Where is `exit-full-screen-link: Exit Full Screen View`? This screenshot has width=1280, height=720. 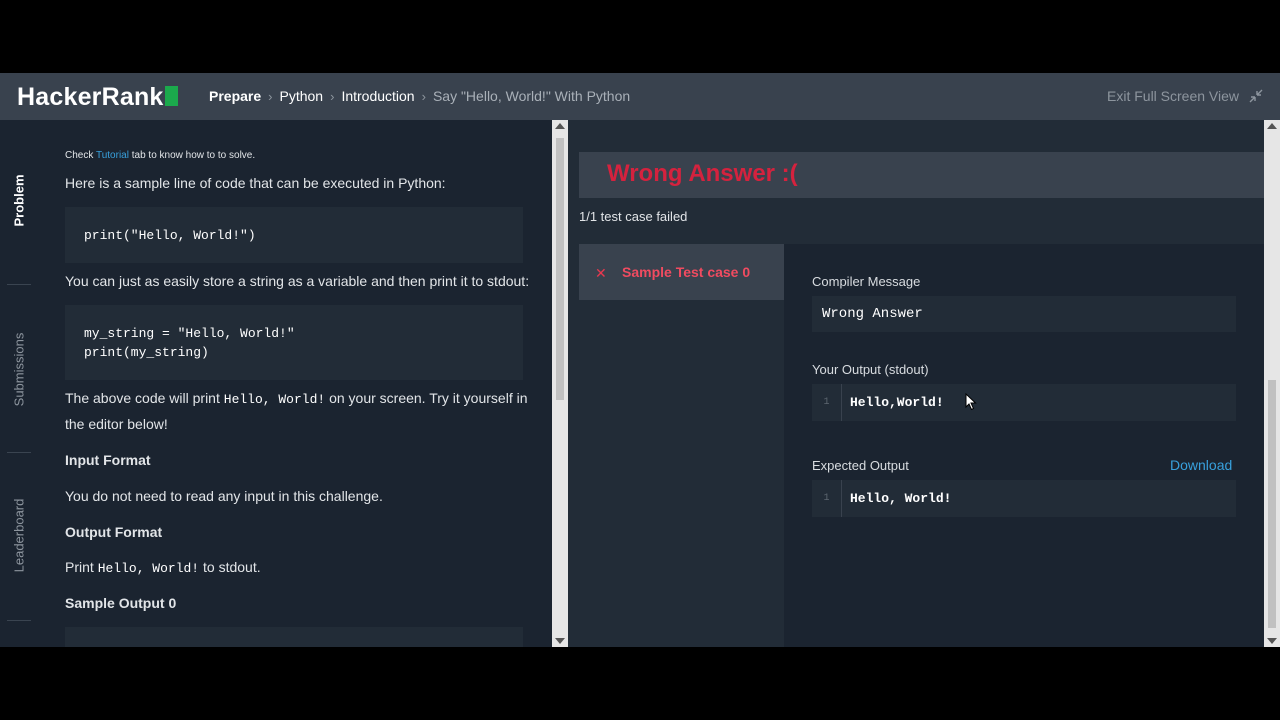
exit-full-screen-link: Exit Full Screen View is located at coordinates (1173, 96).